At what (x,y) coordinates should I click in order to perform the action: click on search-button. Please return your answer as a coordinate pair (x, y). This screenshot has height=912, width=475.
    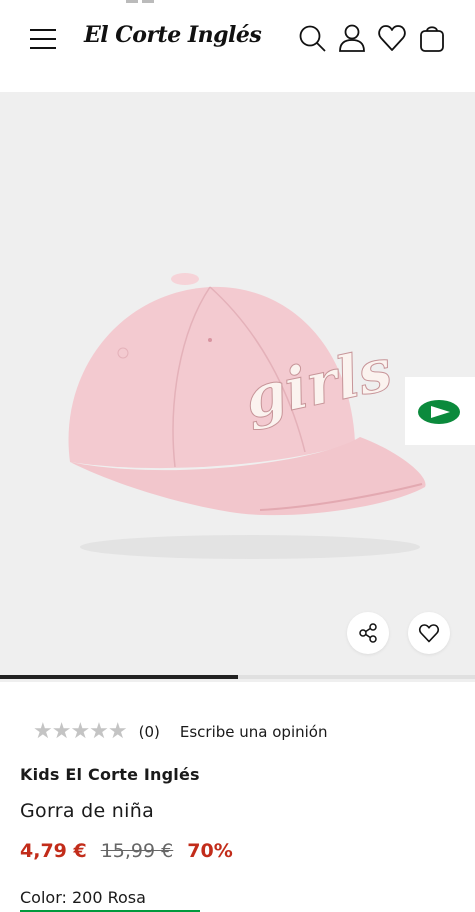
    Looking at the image, I should click on (312, 38).